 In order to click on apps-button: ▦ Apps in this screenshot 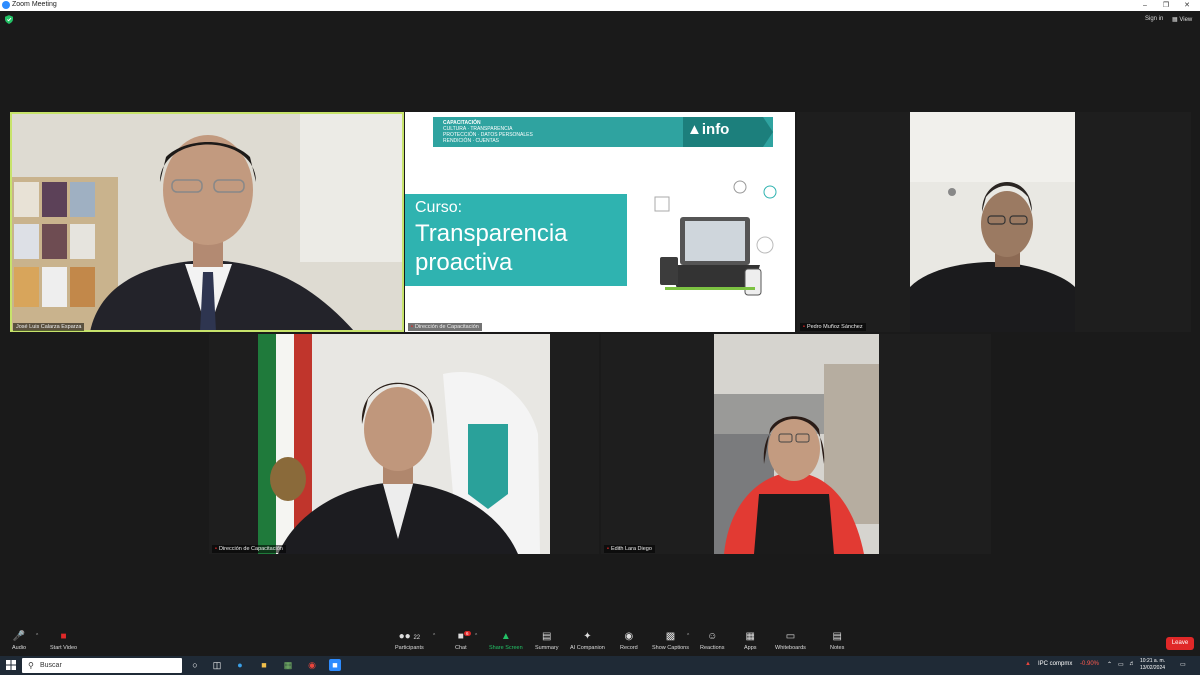, I will do `click(750, 641)`.